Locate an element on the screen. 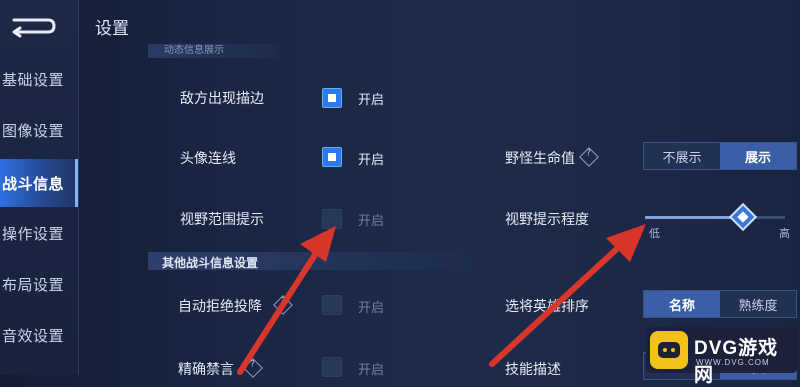 The height and width of the screenshot is (387, 800). hero-sort-label: 选将英雄排序 is located at coordinates (547, 307).